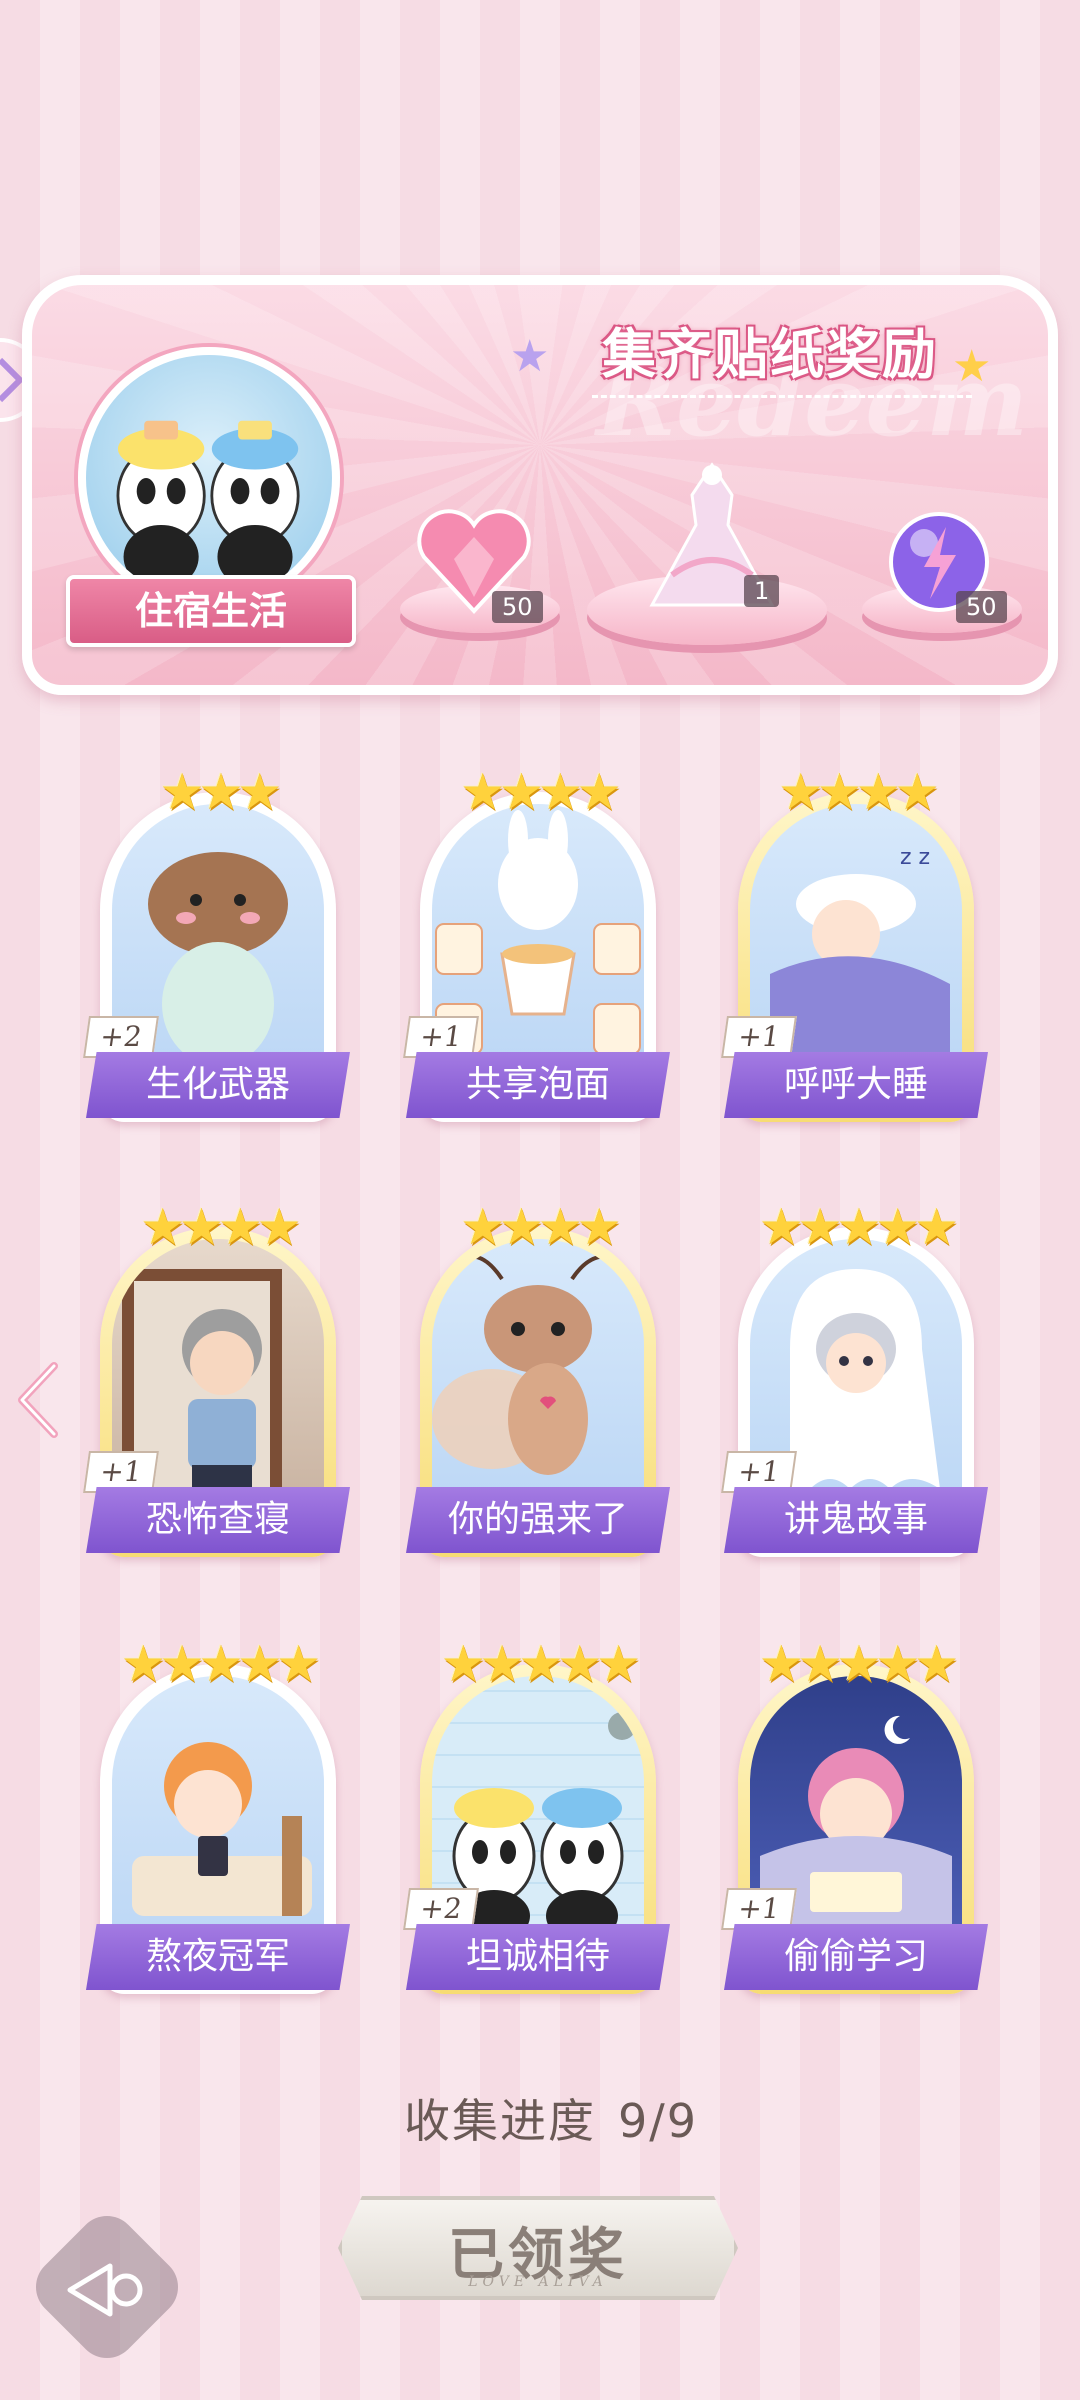 The image size is (1080, 2400). What do you see at coordinates (105, 2290) in the screenshot?
I see `back-arrow-icon` at bounding box center [105, 2290].